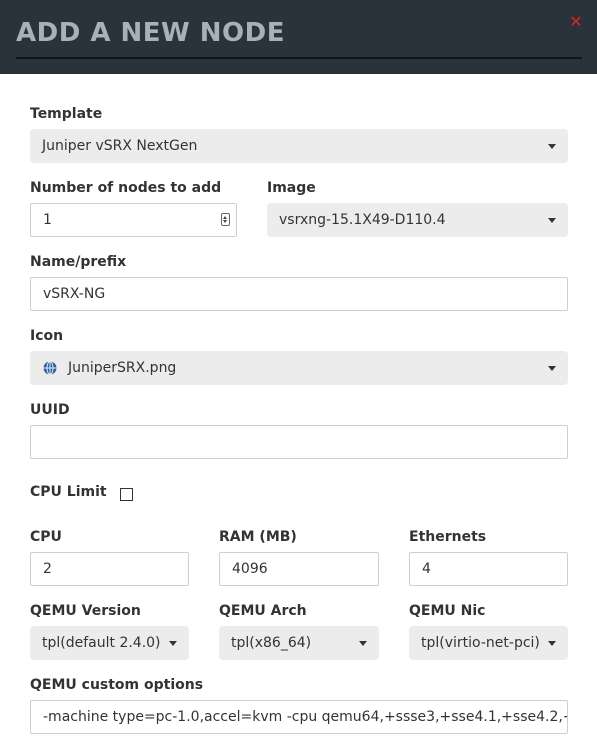  I want to click on cpu-limit-checkbox, so click(126, 494).